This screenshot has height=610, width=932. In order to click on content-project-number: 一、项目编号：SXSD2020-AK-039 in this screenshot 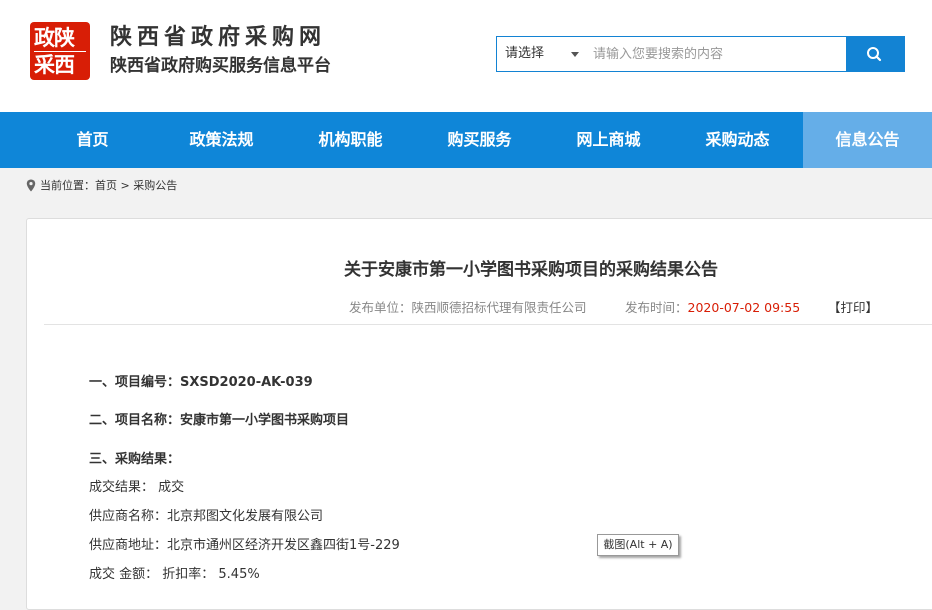, I will do `click(201, 382)`.